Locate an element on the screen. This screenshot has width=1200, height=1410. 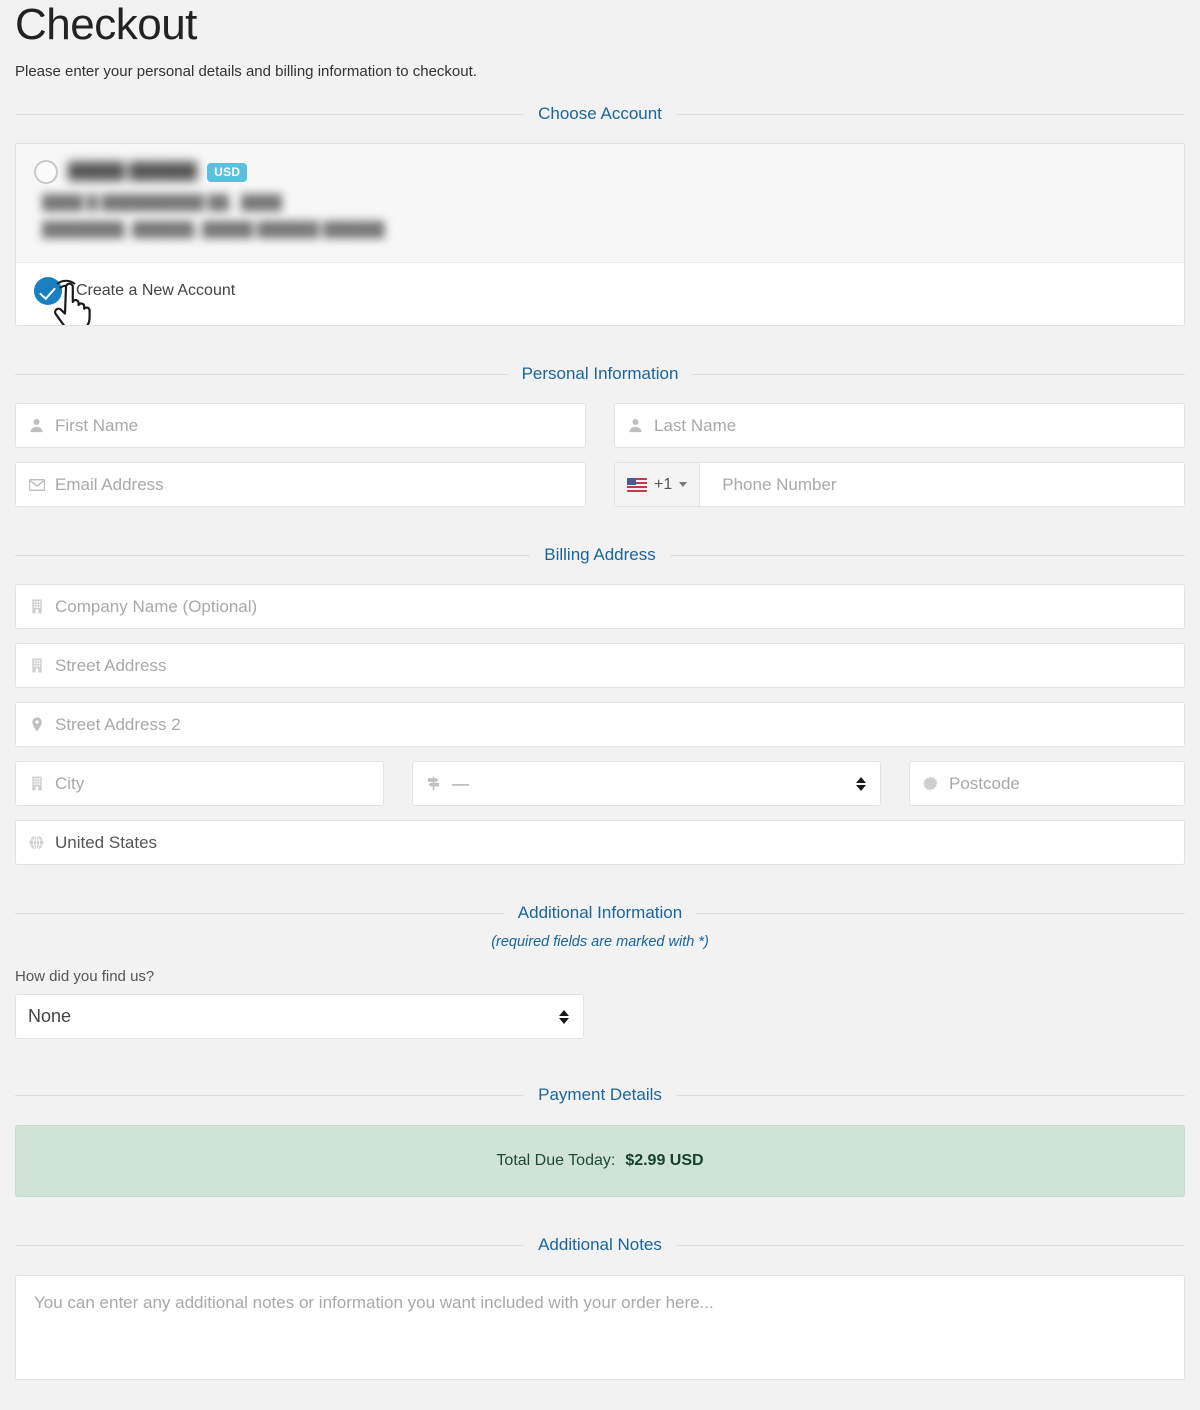
legend-label: Additional Notes is located at coordinates (600, 1245).